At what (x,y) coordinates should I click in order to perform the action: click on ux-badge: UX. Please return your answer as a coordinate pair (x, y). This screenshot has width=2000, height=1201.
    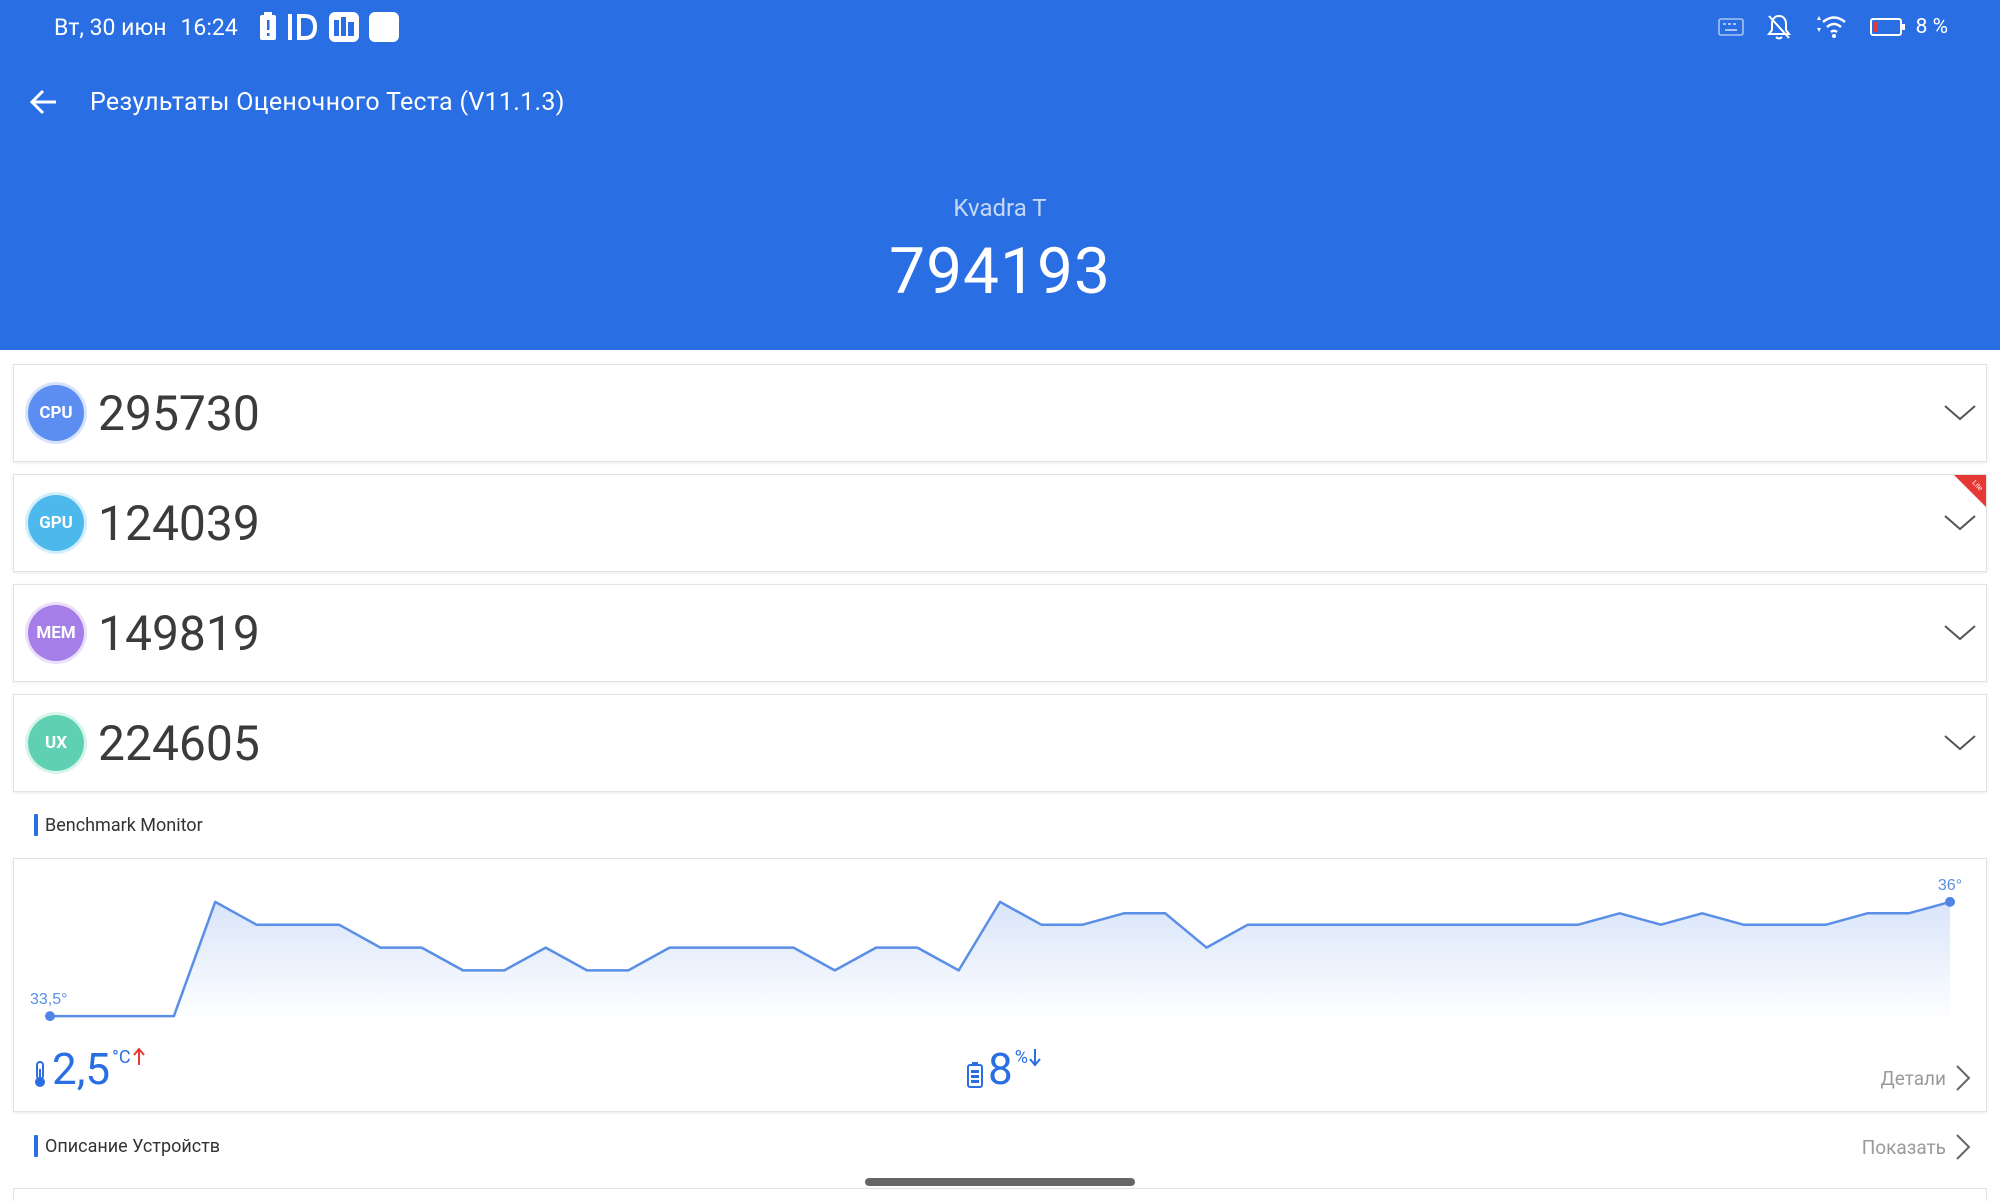
    Looking at the image, I should click on (56, 743).